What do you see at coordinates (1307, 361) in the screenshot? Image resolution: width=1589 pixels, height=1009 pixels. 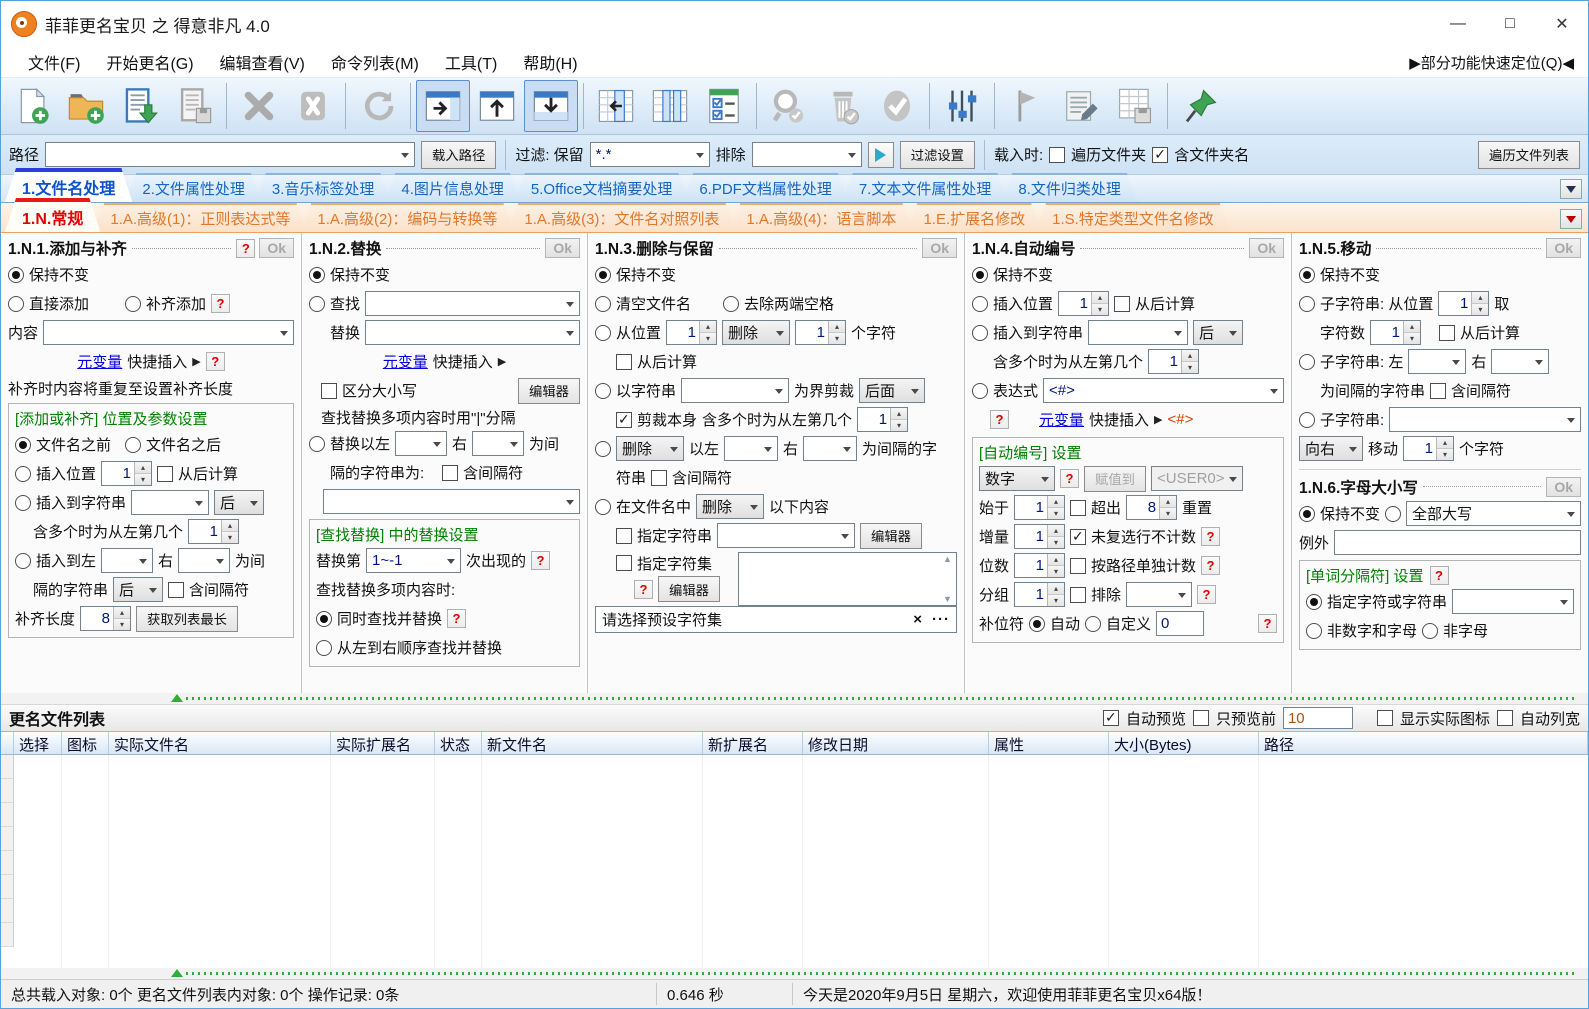 I see `substring-between-radio` at bounding box center [1307, 361].